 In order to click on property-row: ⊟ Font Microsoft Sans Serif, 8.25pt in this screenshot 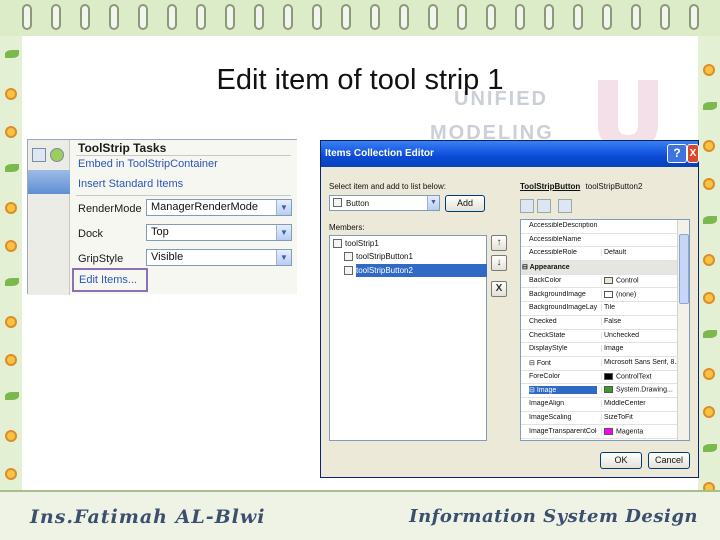, I will do `click(599, 364)`.